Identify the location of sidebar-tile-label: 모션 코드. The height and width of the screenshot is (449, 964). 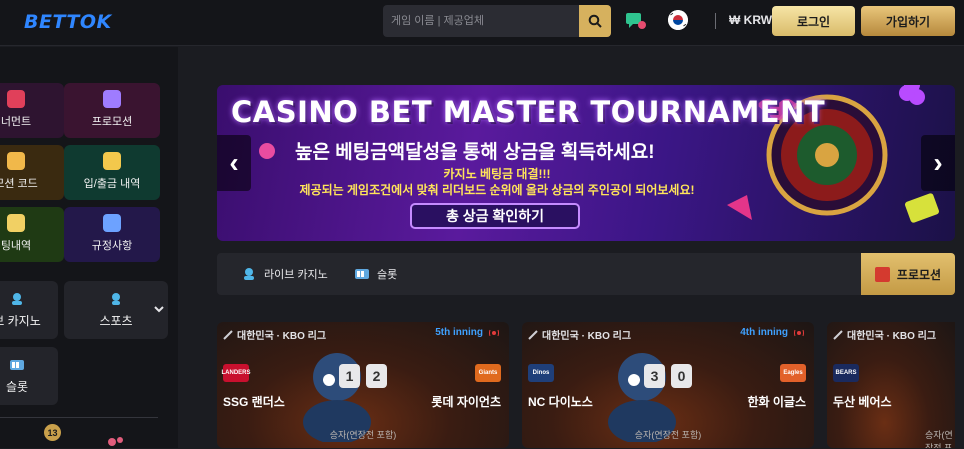
(19, 184).